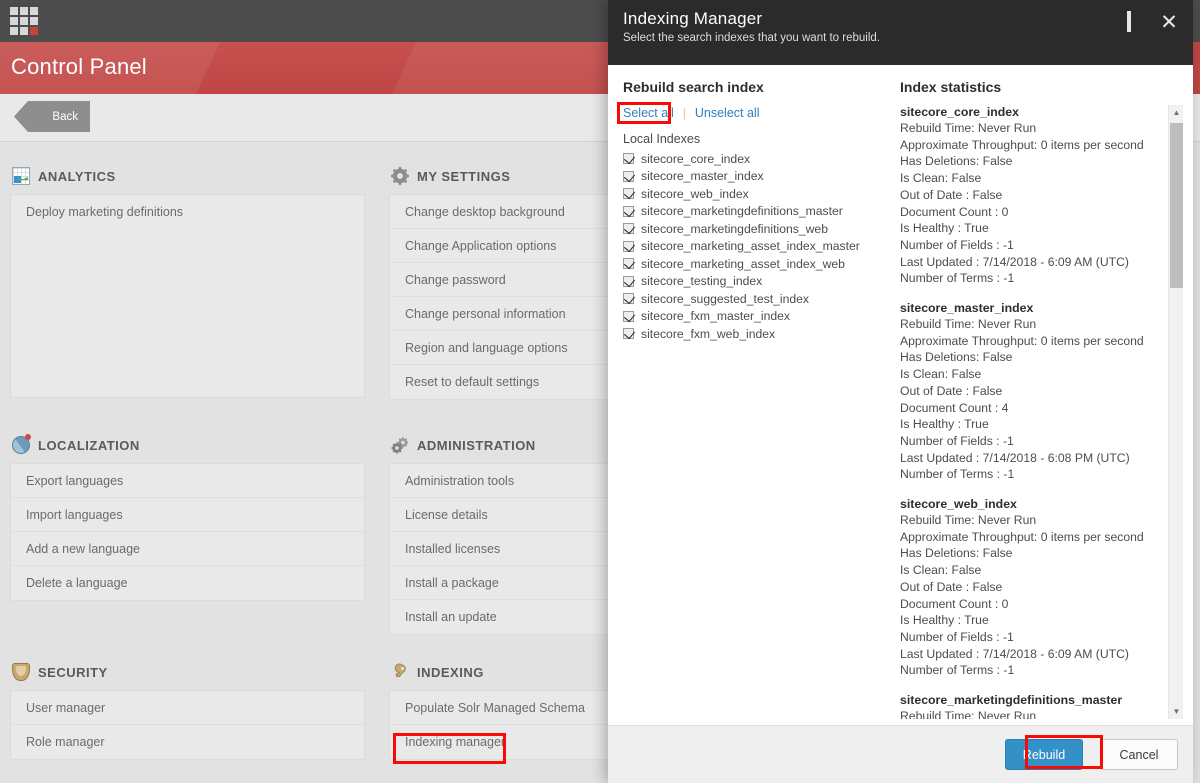 This screenshot has height=783, width=1200. I want to click on stat-index-name: sitecore_web_index, so click(958, 504).